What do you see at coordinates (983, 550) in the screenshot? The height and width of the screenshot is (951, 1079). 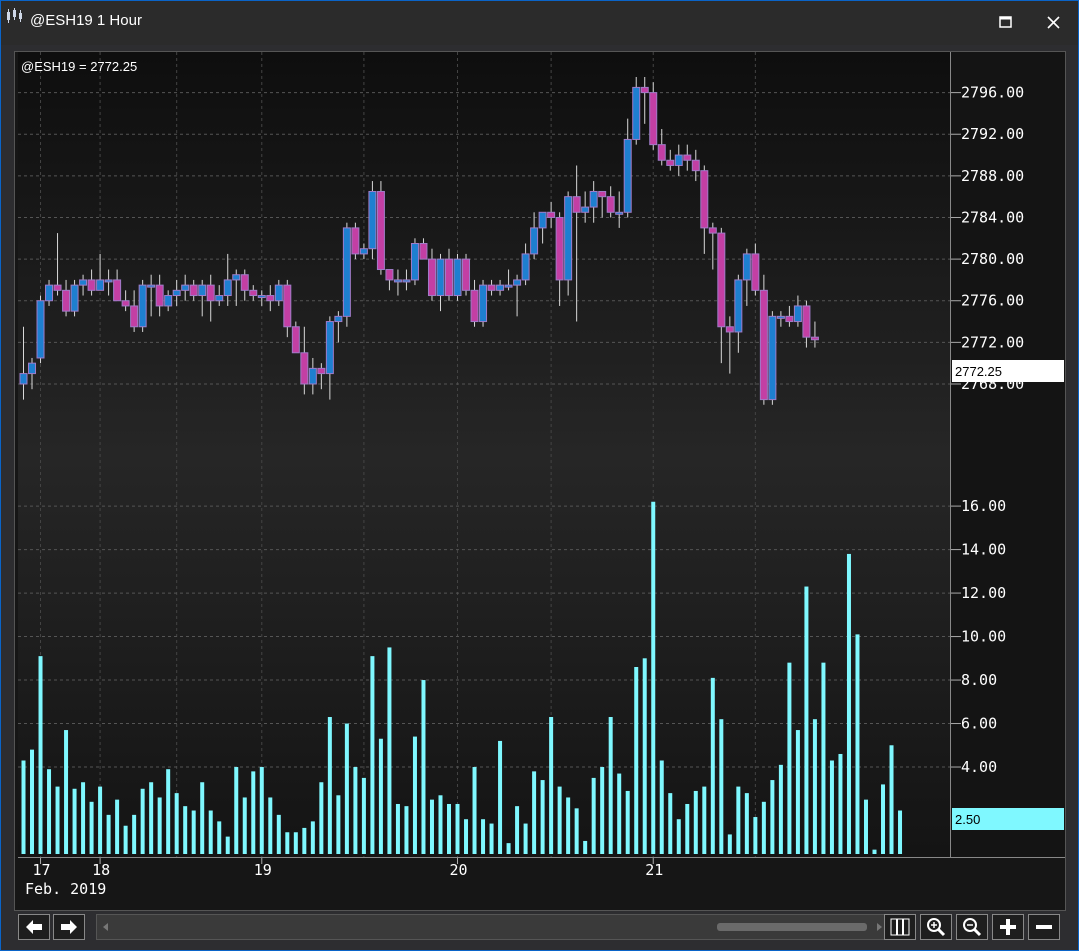 I see `volume-tick-label: 14.00` at bounding box center [983, 550].